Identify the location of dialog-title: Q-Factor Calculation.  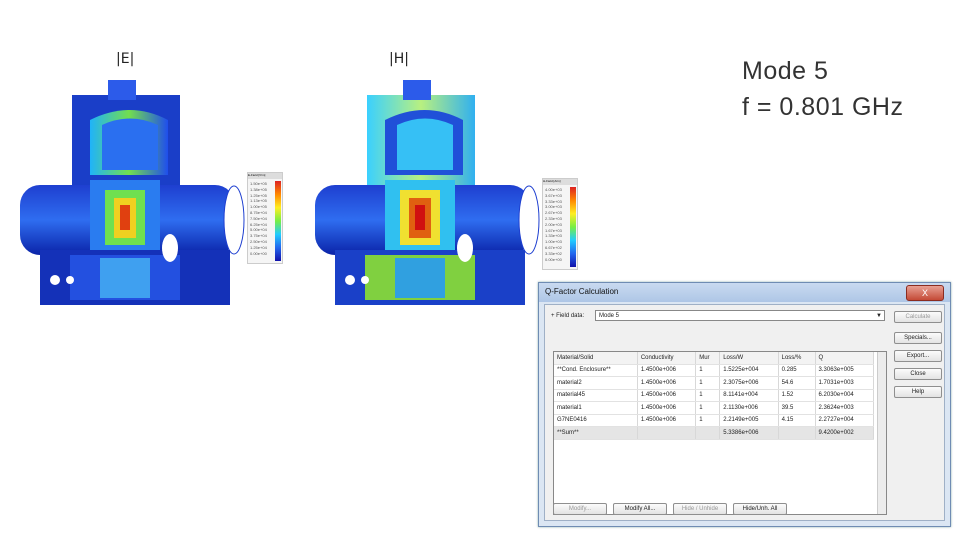
(582, 291).